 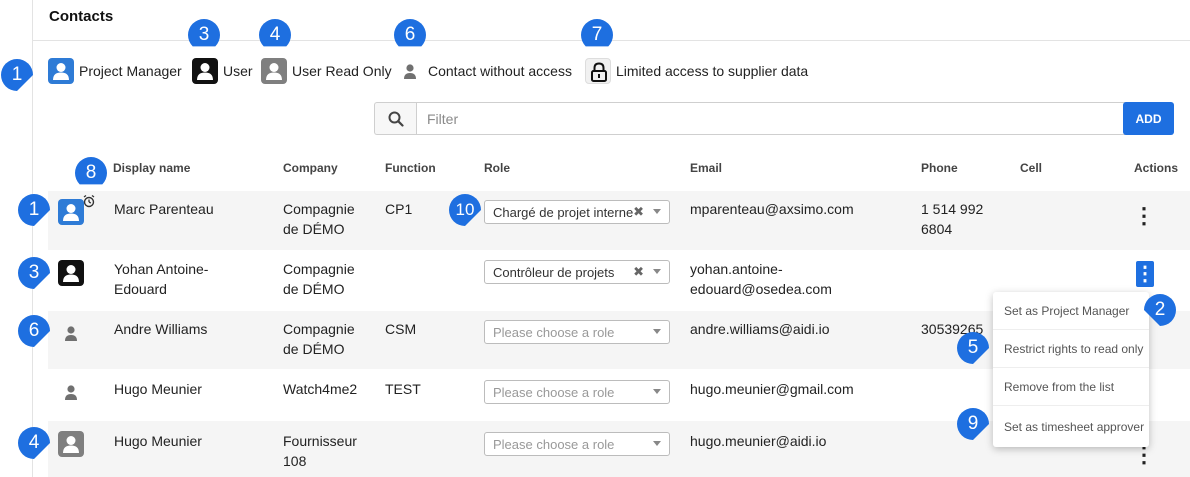 I want to click on menu-item-restrict-read-only: Restrict rights to read only, so click(x=1071, y=349).